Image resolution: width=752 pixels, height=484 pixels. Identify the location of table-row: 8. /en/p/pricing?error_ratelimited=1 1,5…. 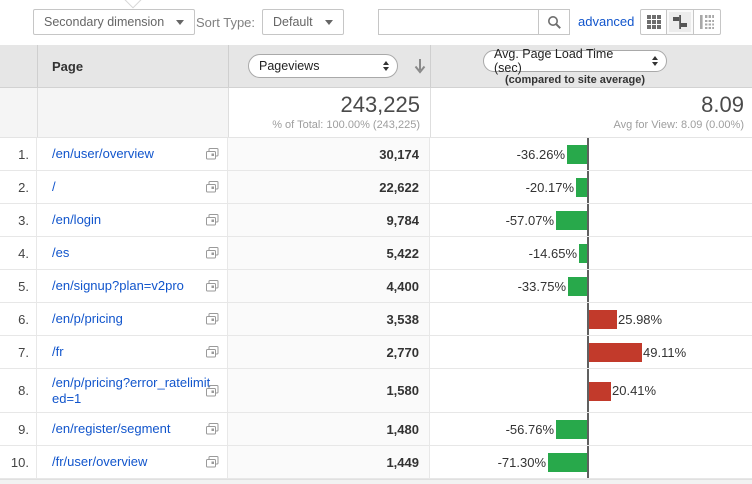
(376, 391).